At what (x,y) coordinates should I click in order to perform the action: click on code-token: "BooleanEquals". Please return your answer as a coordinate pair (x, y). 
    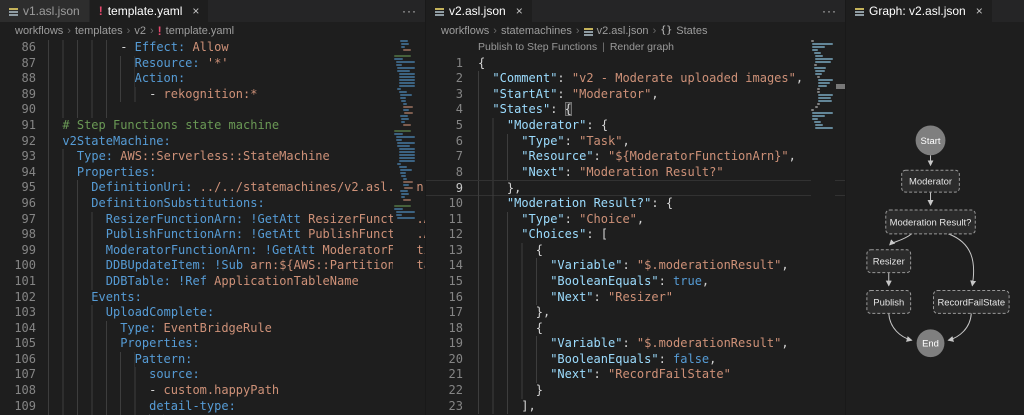
    Looking at the image, I should click on (604, 358).